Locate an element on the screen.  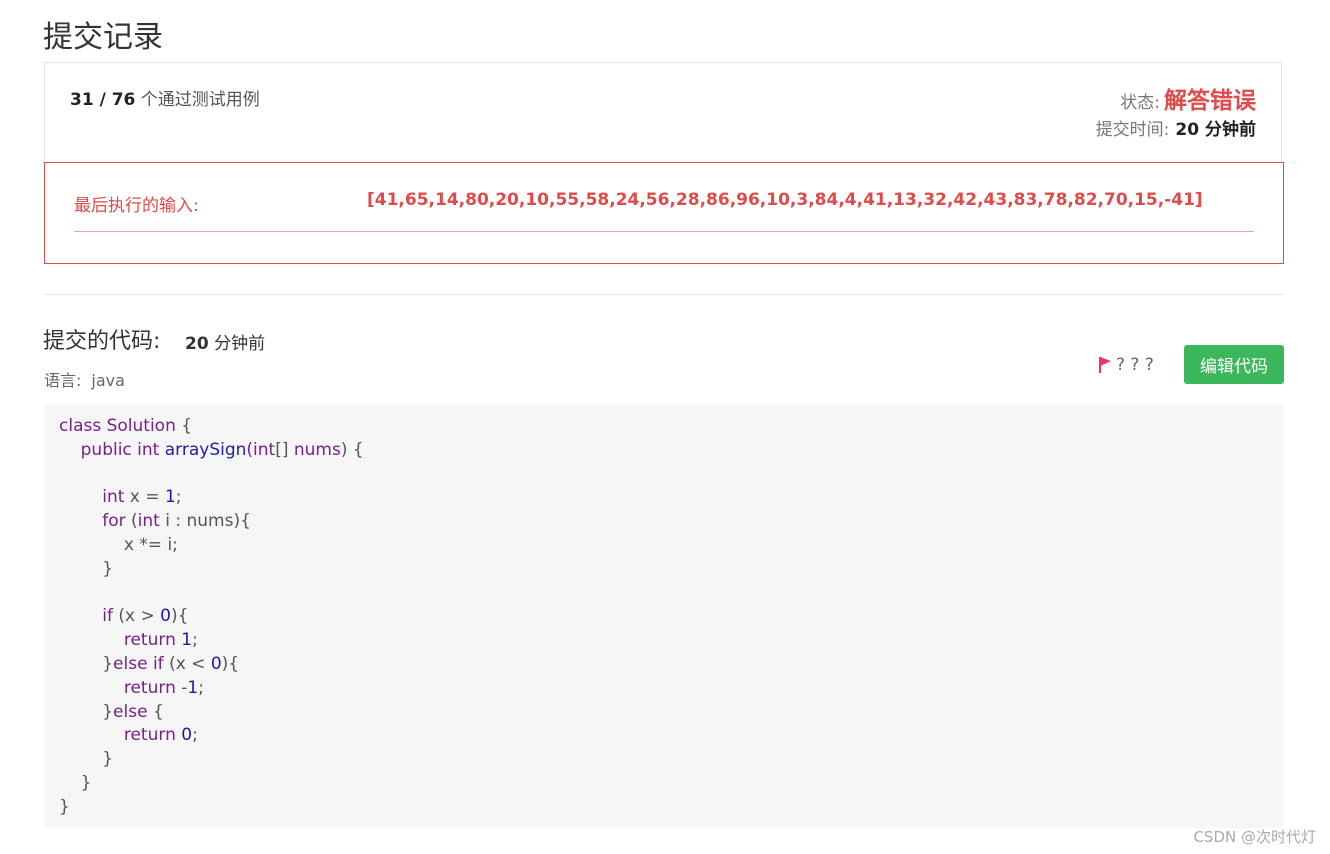
flag-group: ? ? ? is located at coordinates (1126, 365).